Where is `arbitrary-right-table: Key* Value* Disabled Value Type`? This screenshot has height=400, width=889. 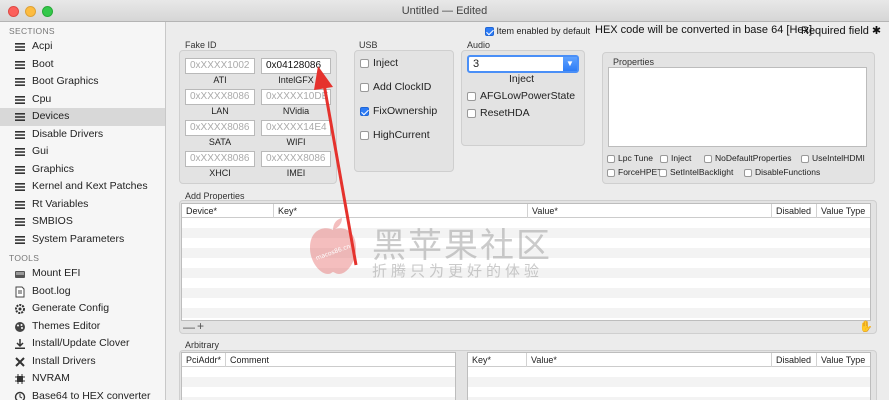
arbitrary-right-table: Key* Value* Disabled Value Type is located at coordinates (669, 376).